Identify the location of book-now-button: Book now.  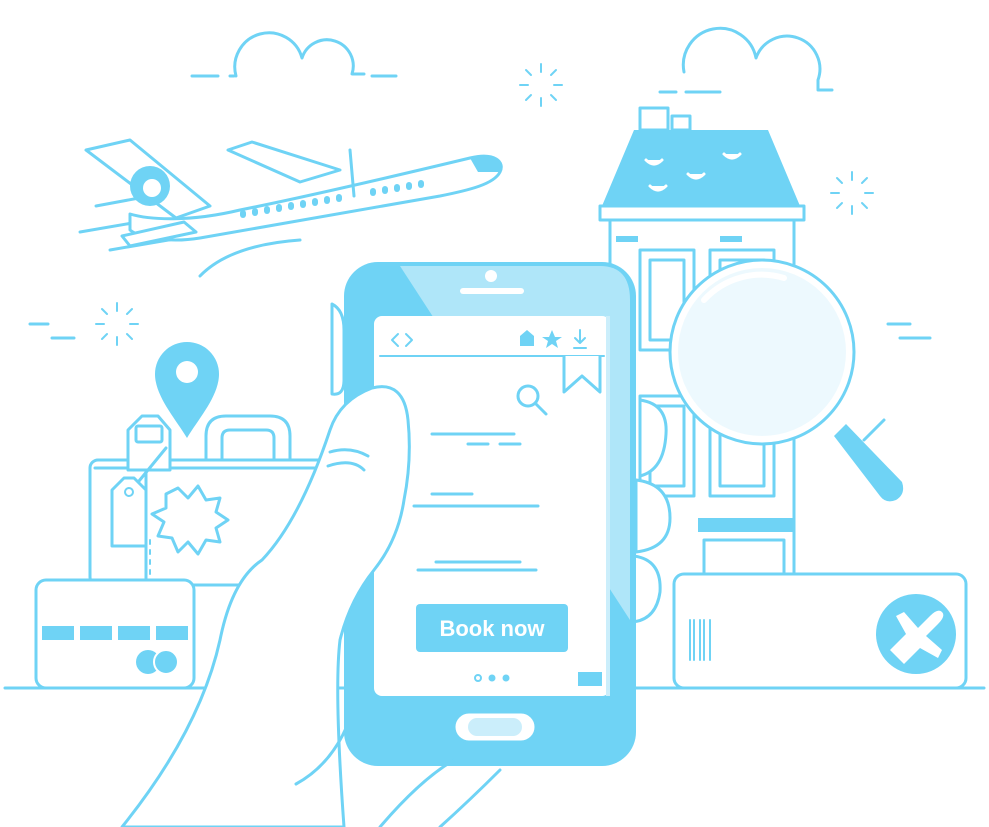
(492, 628).